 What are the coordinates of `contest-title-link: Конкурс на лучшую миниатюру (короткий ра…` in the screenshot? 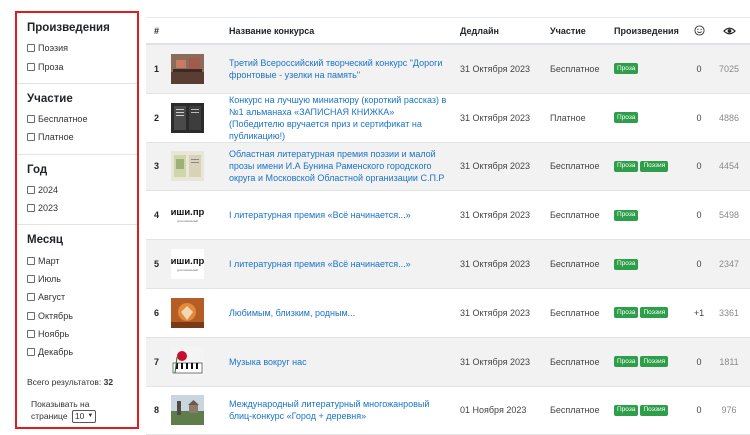 It's located at (337, 118).